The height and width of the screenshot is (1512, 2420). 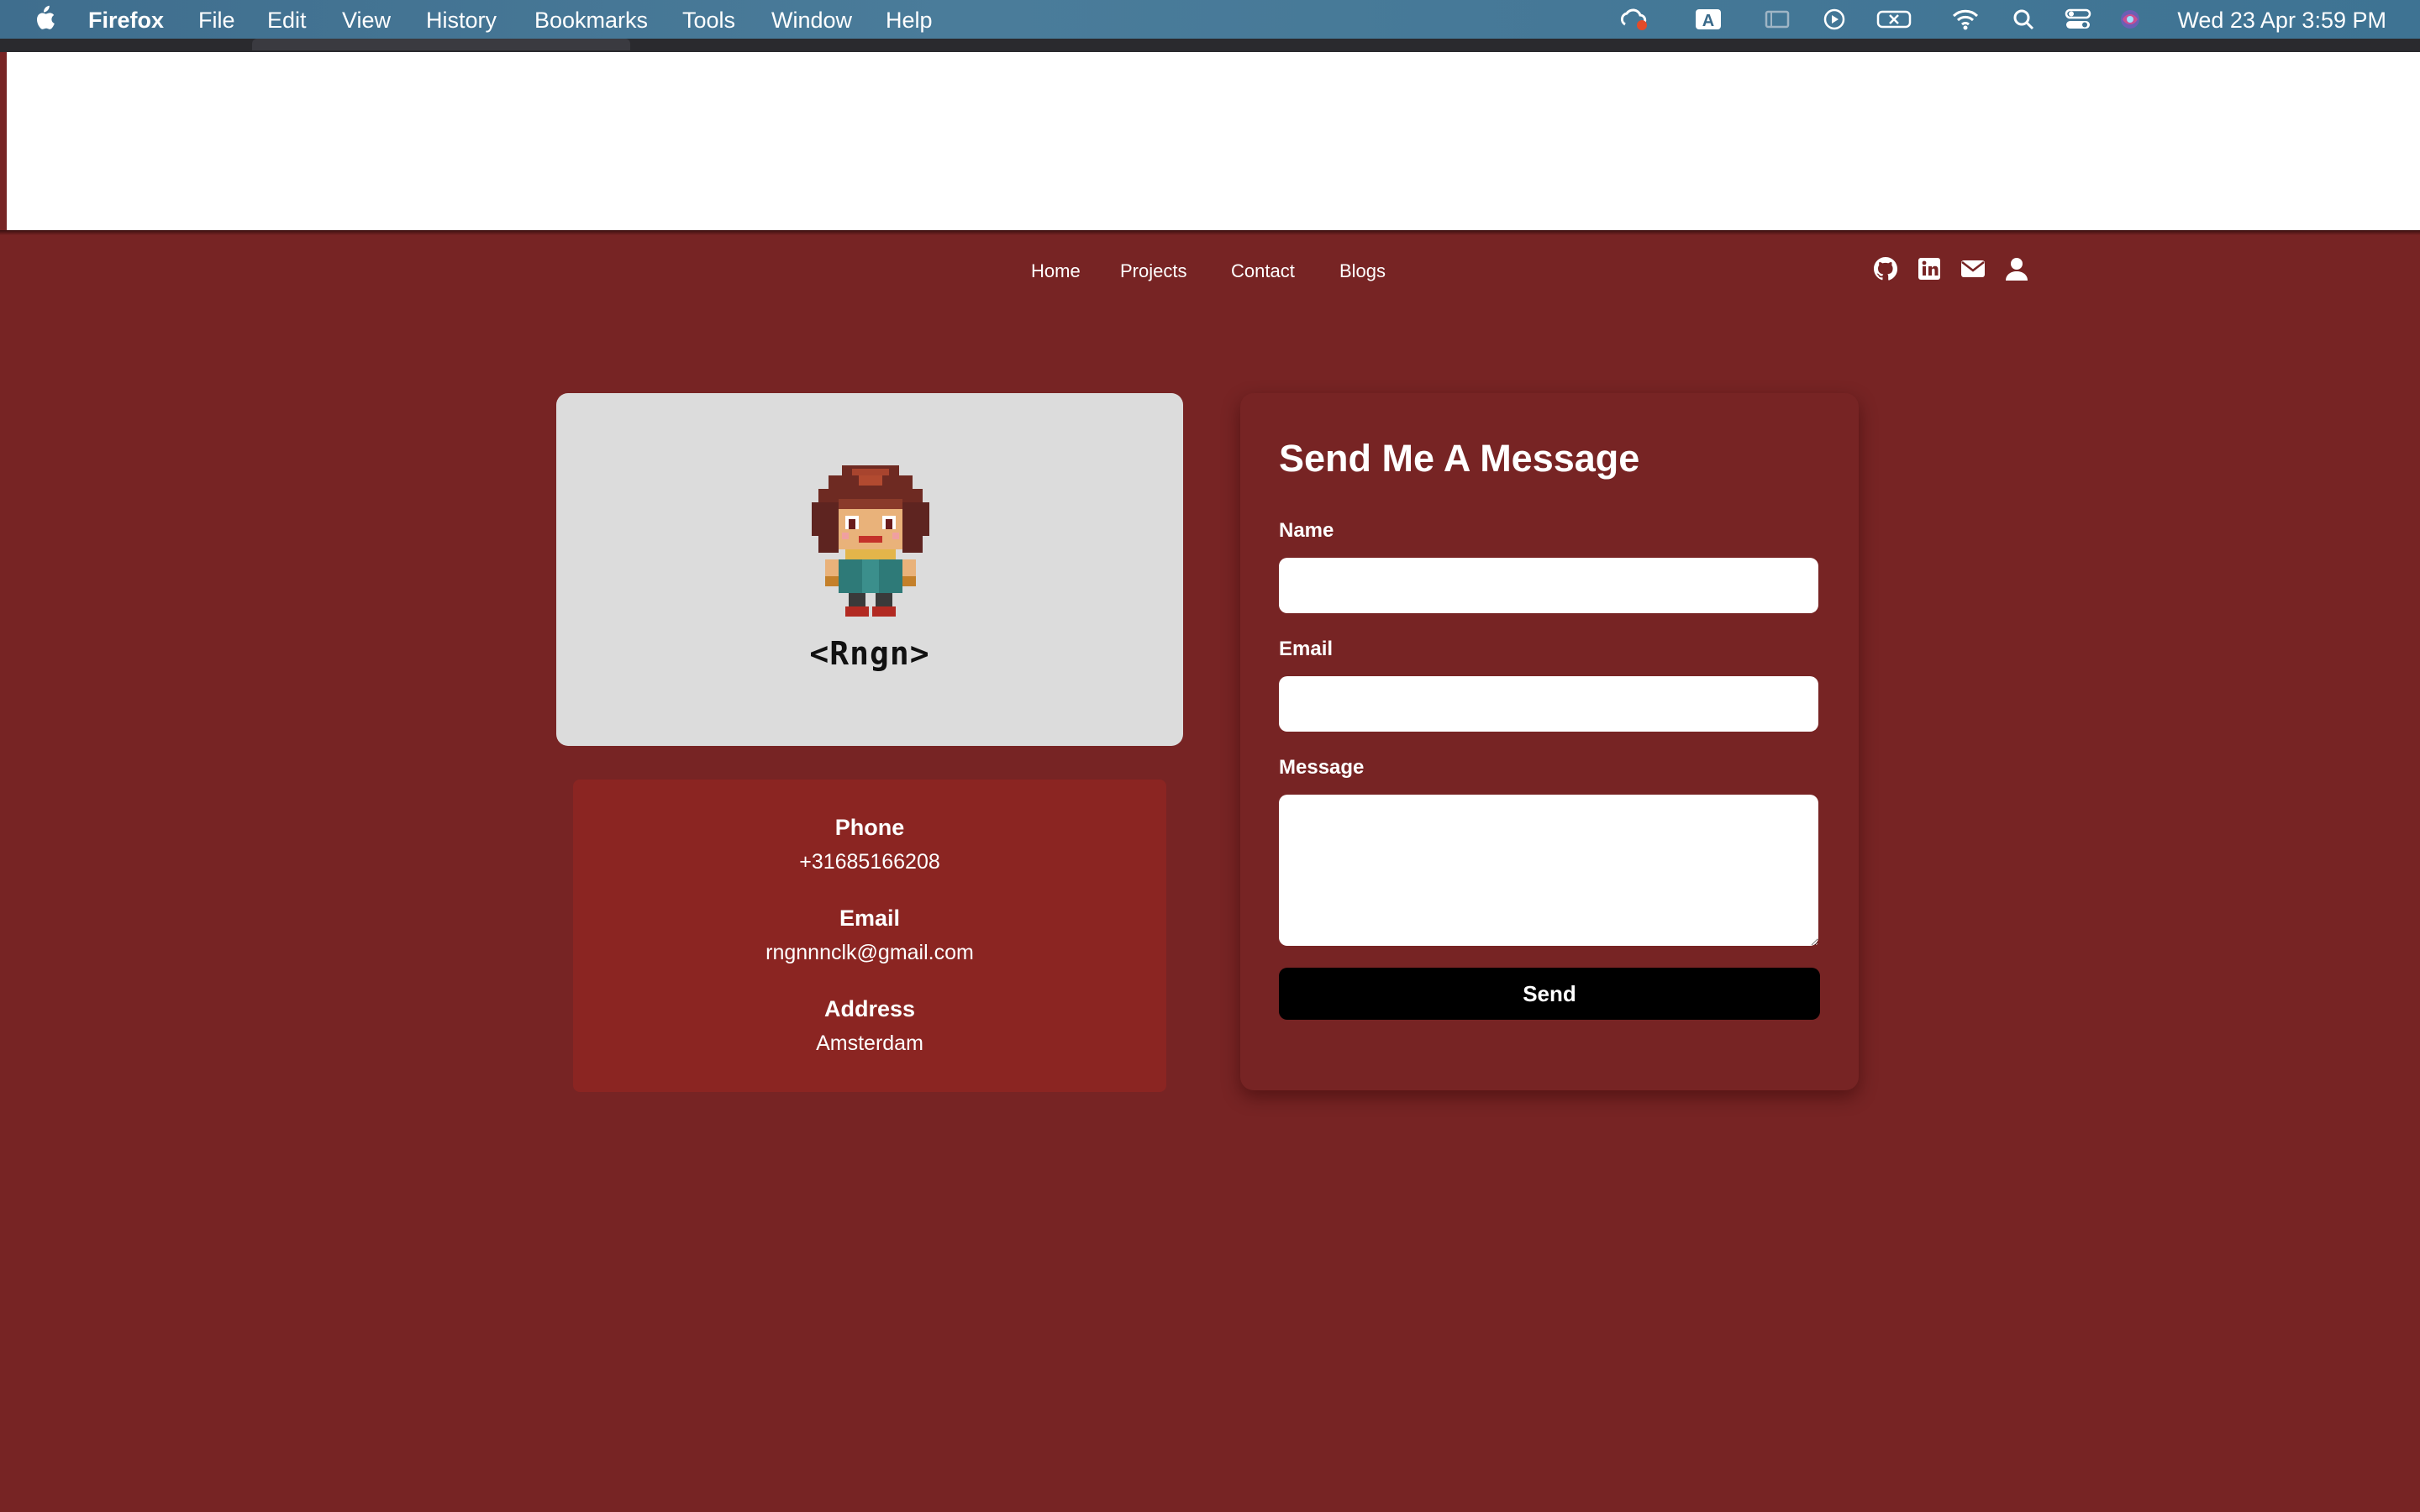 I want to click on divider, so click(x=1210, y=232).